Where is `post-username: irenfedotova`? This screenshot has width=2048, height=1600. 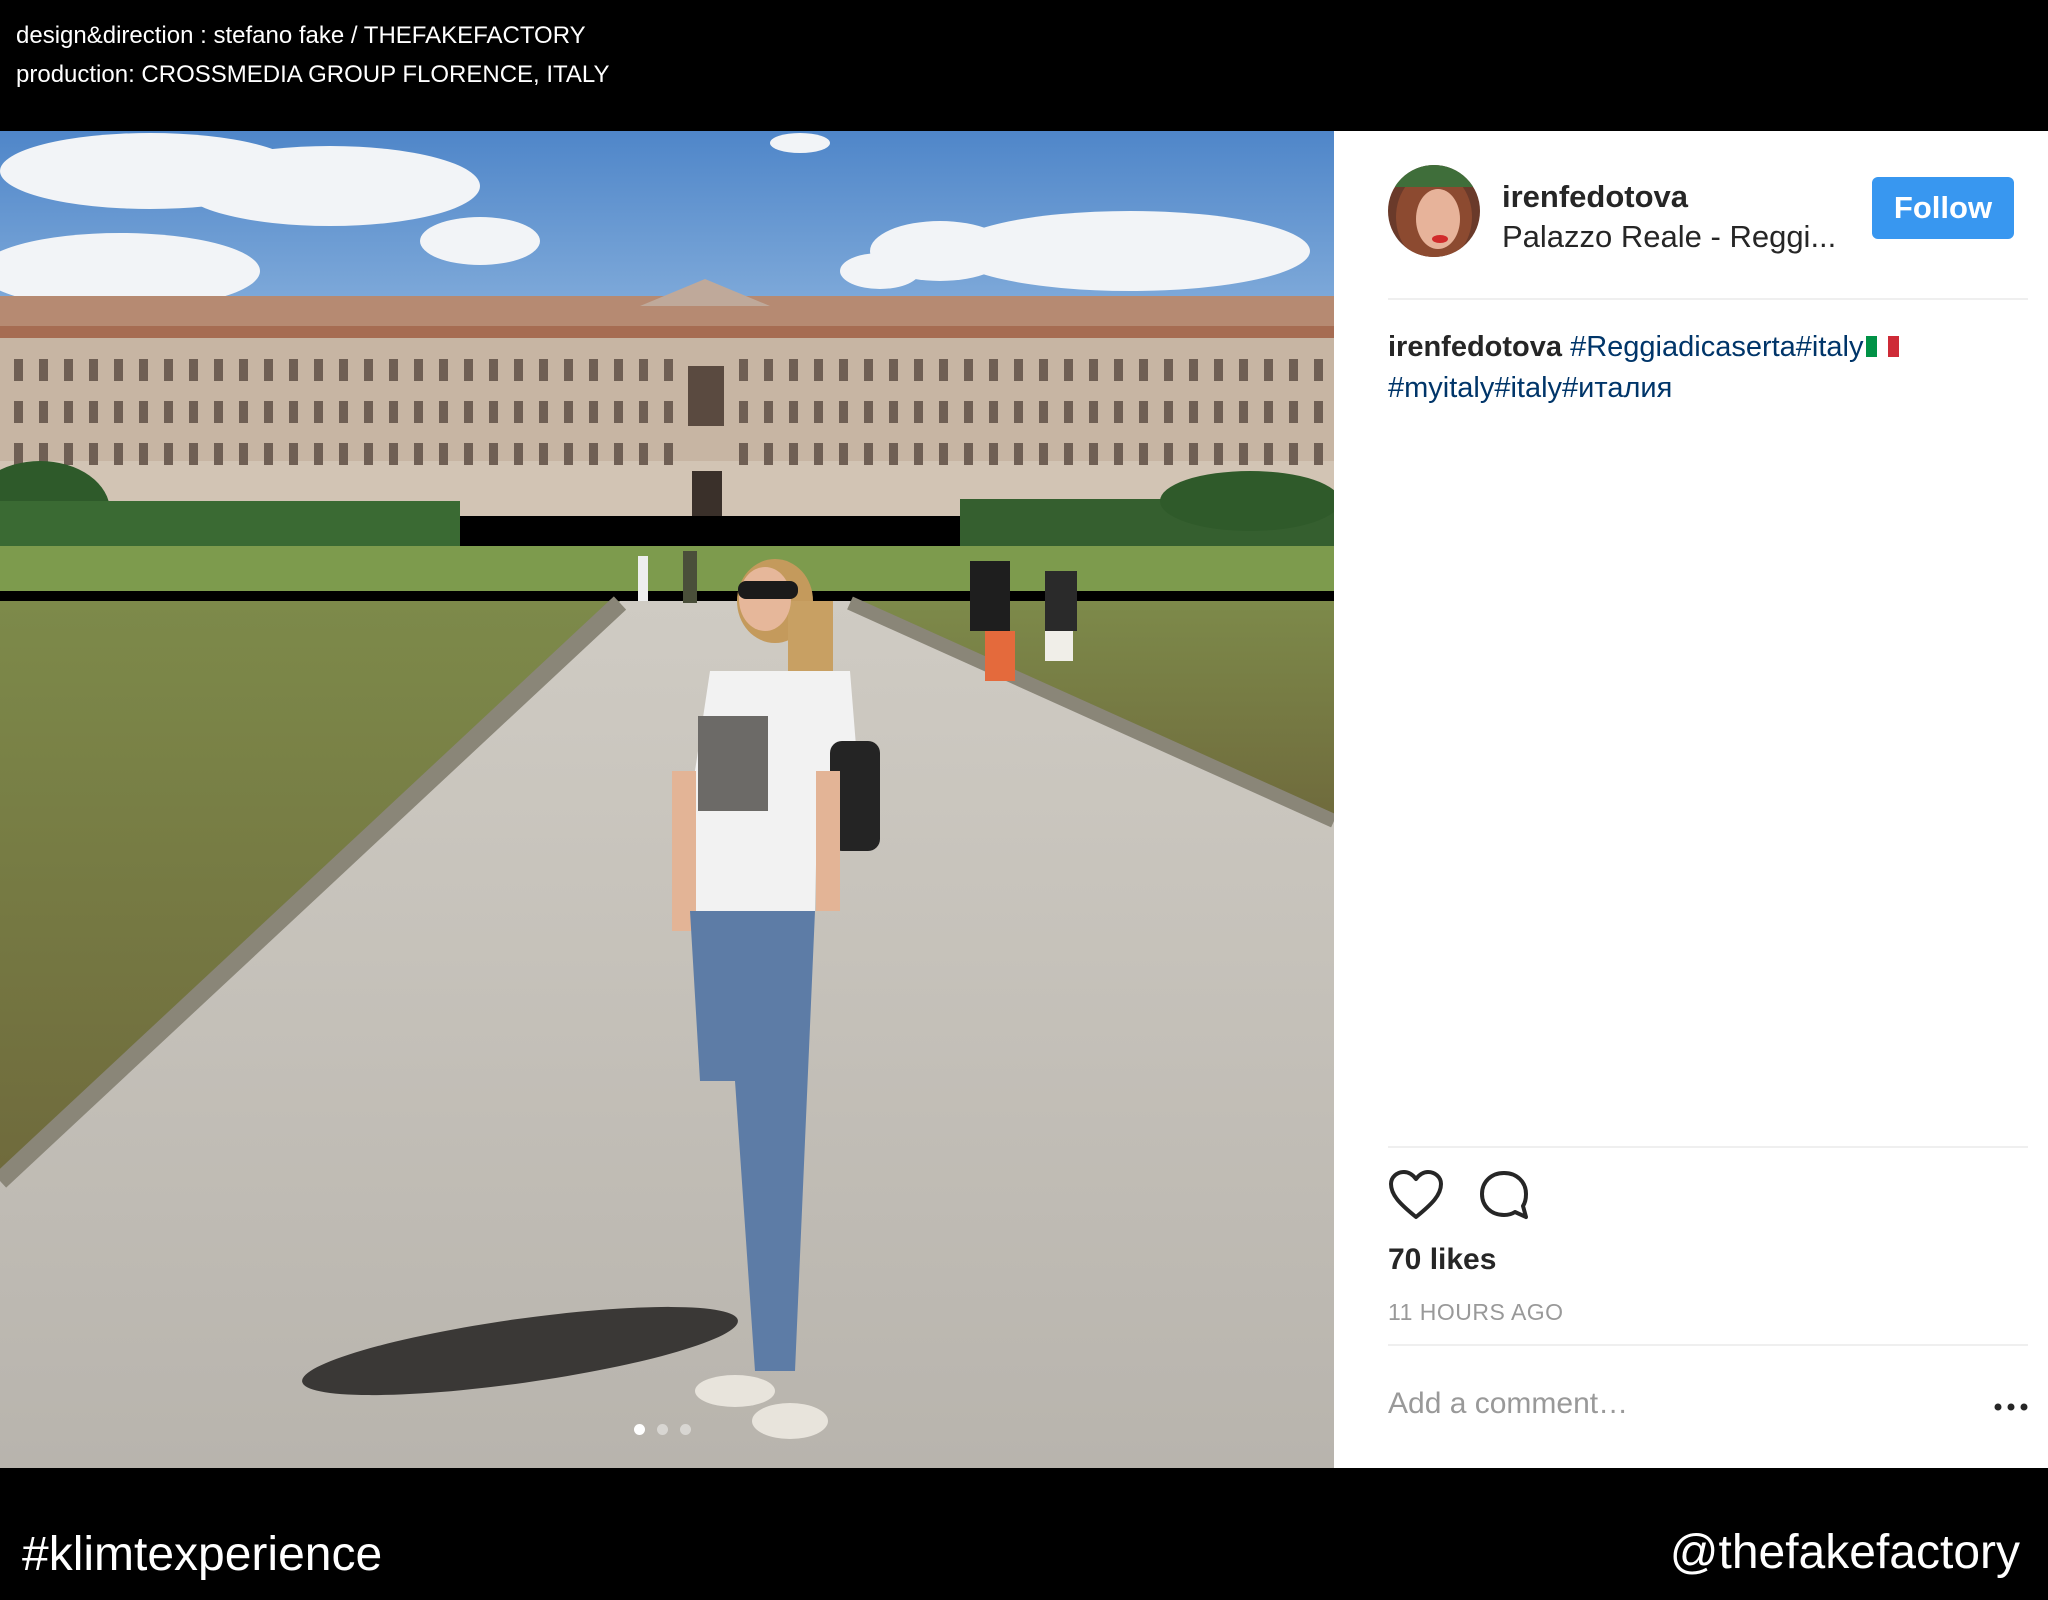
post-username: irenfedotova is located at coordinates (1595, 197).